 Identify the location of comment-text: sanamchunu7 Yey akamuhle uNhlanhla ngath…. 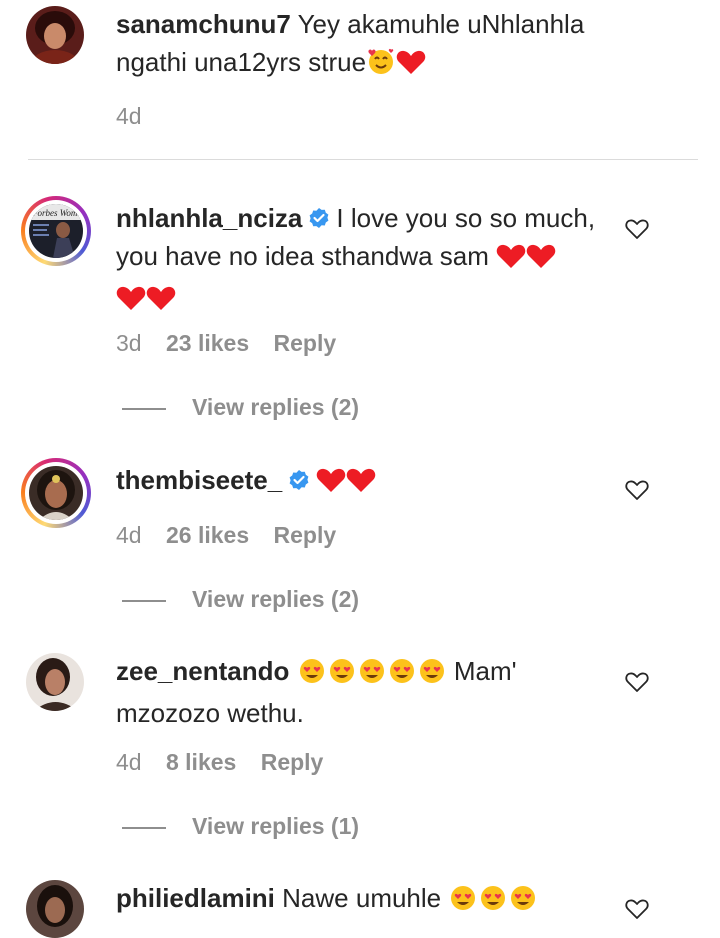
(361, 45).